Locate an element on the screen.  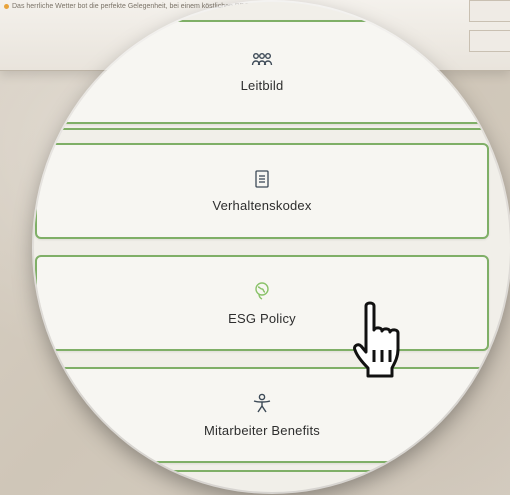
tile-label: Mitarbeiter Benefits is located at coordinates (262, 430).